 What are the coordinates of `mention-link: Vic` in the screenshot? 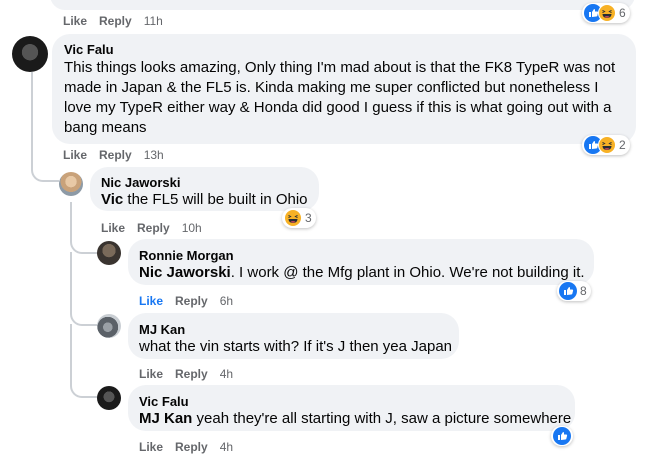 It's located at (112, 199).